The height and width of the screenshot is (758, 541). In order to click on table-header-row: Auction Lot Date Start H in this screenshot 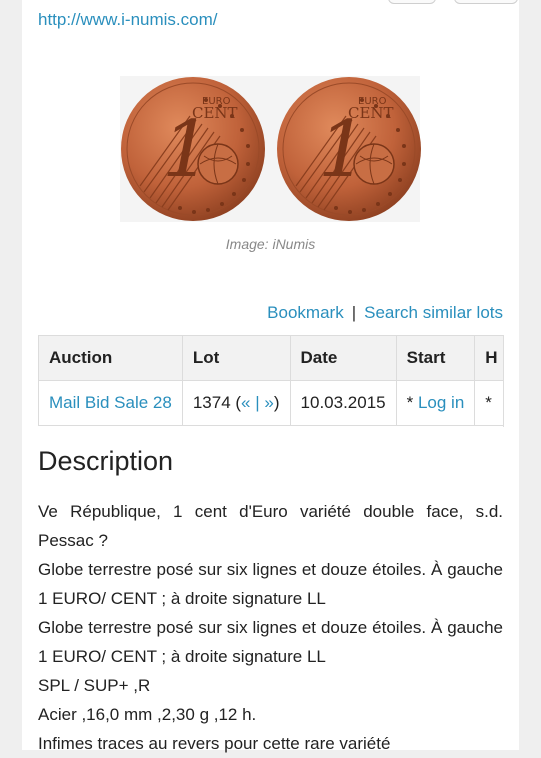, I will do `click(270, 358)`.